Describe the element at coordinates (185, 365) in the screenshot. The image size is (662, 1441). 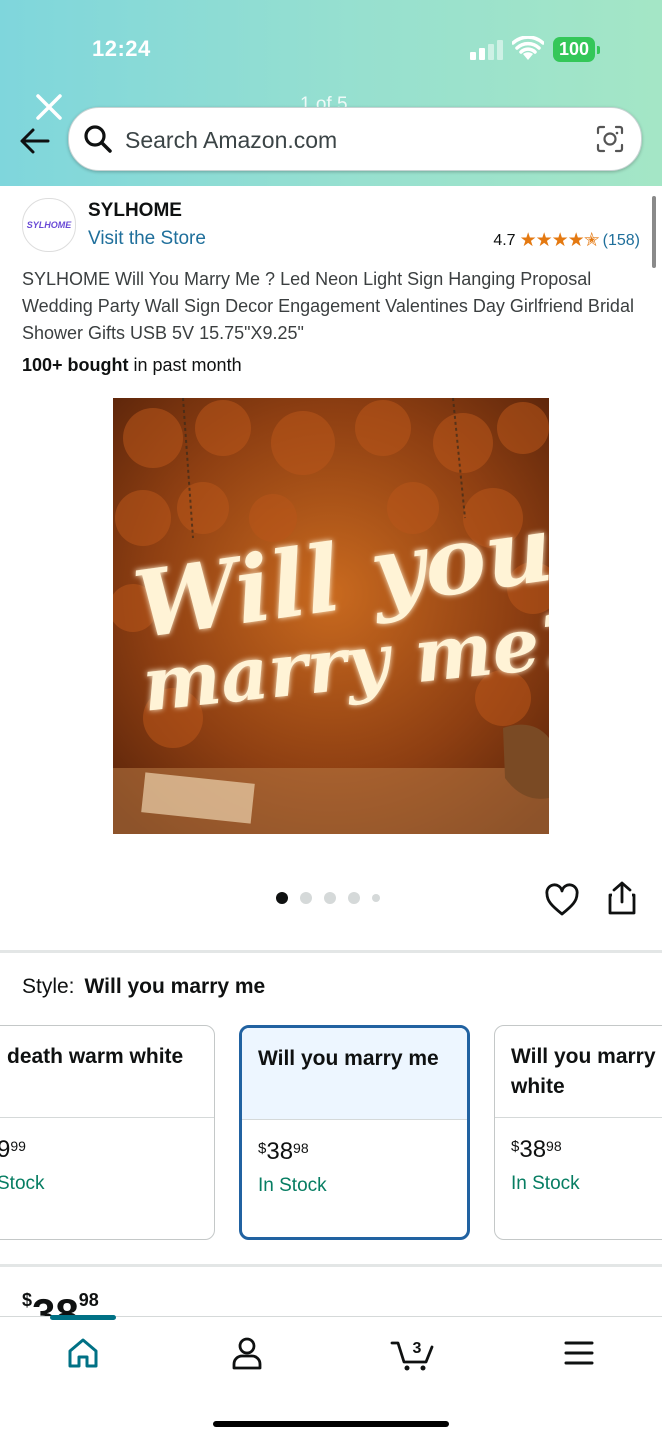
I see `bought-count-rest: in past month` at that location.